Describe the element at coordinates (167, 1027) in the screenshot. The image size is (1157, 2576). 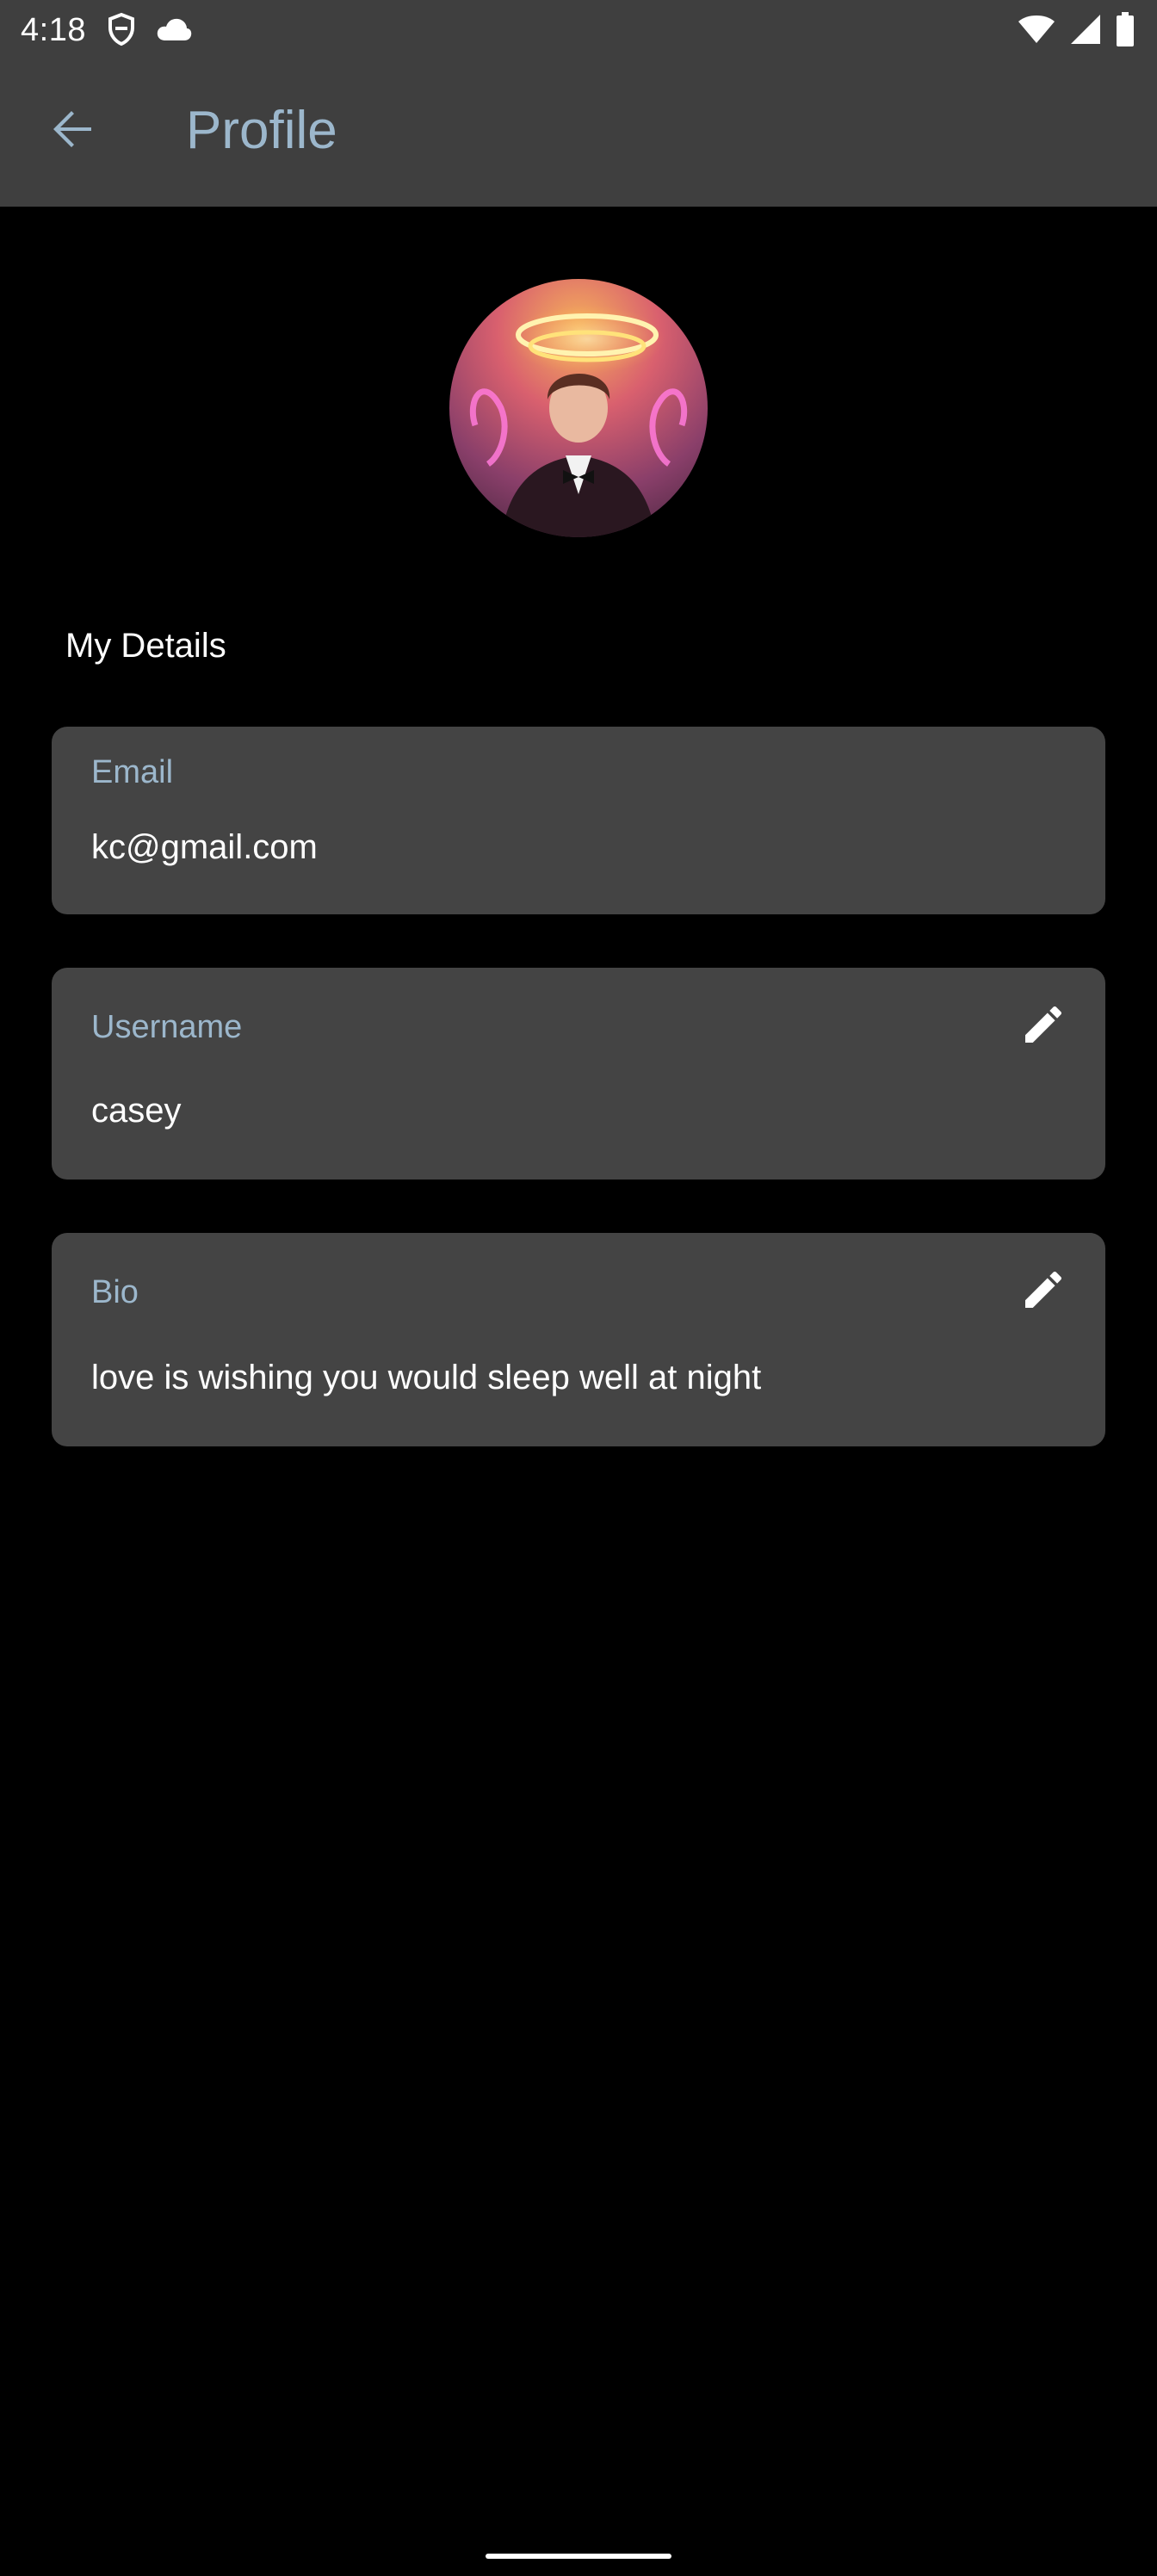
I see `username-label: Username` at that location.